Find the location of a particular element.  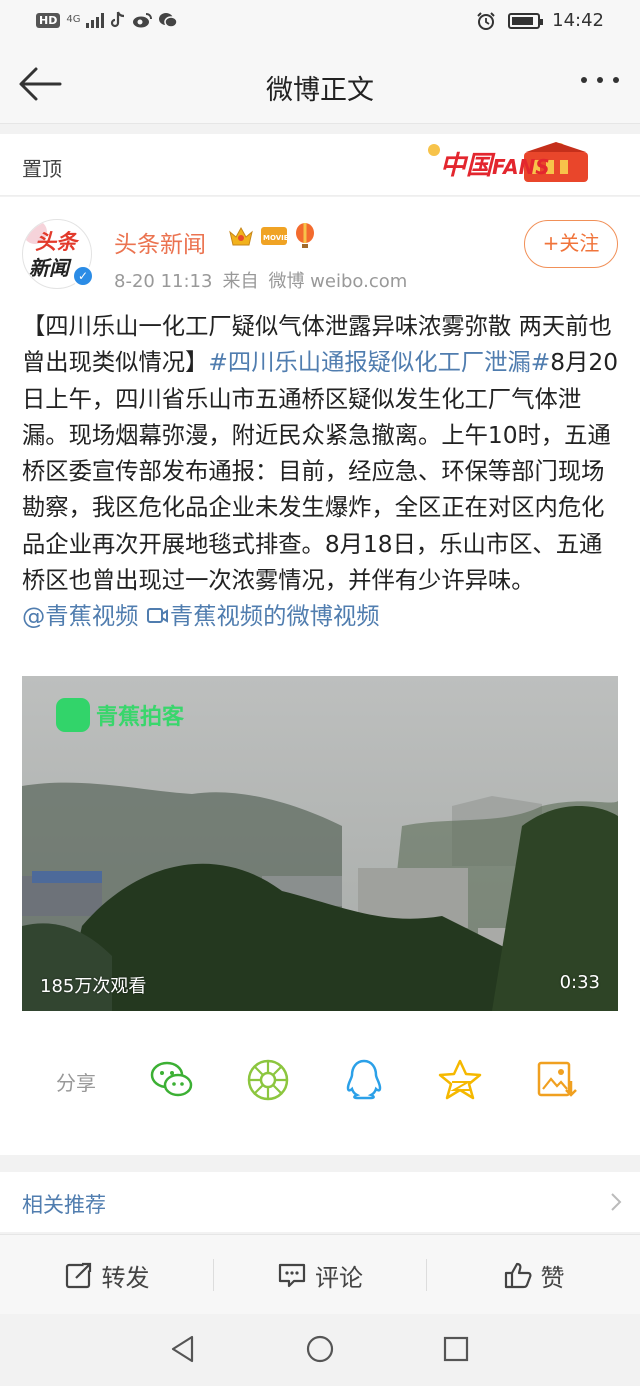

page-title: 微博正文 is located at coordinates (320, 90).